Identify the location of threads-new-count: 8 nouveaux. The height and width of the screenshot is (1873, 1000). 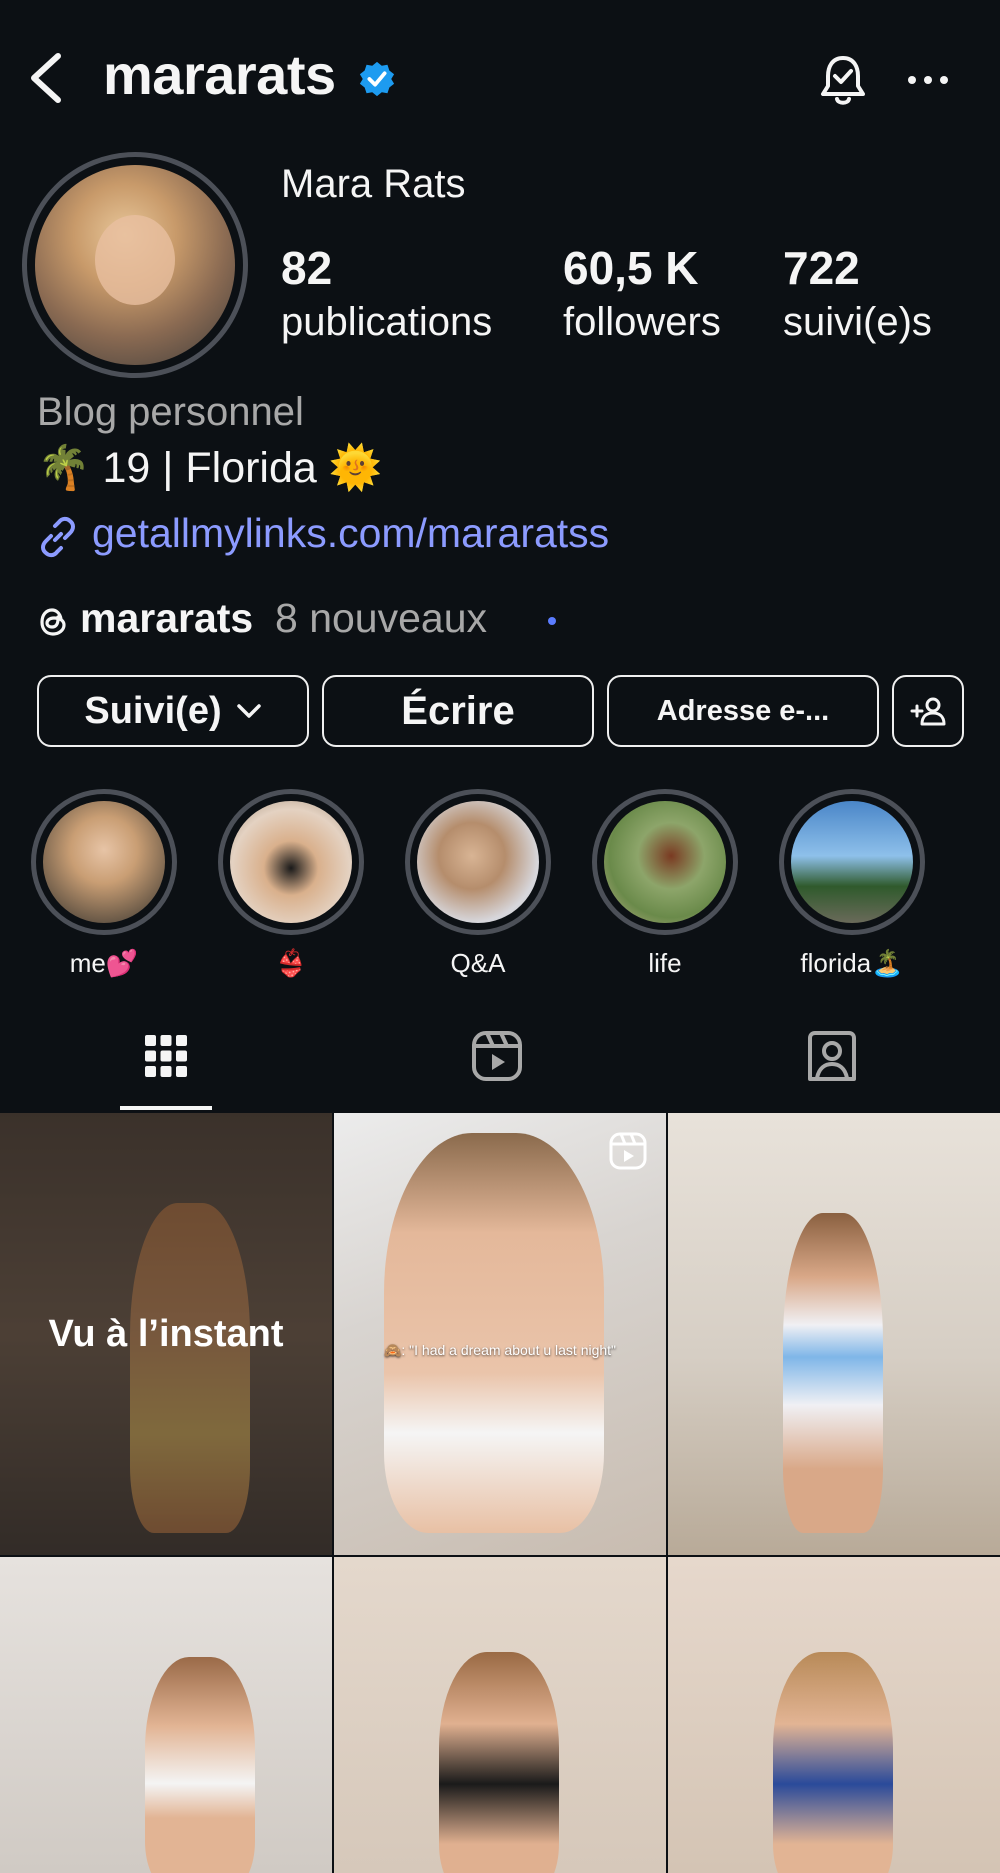
(381, 618).